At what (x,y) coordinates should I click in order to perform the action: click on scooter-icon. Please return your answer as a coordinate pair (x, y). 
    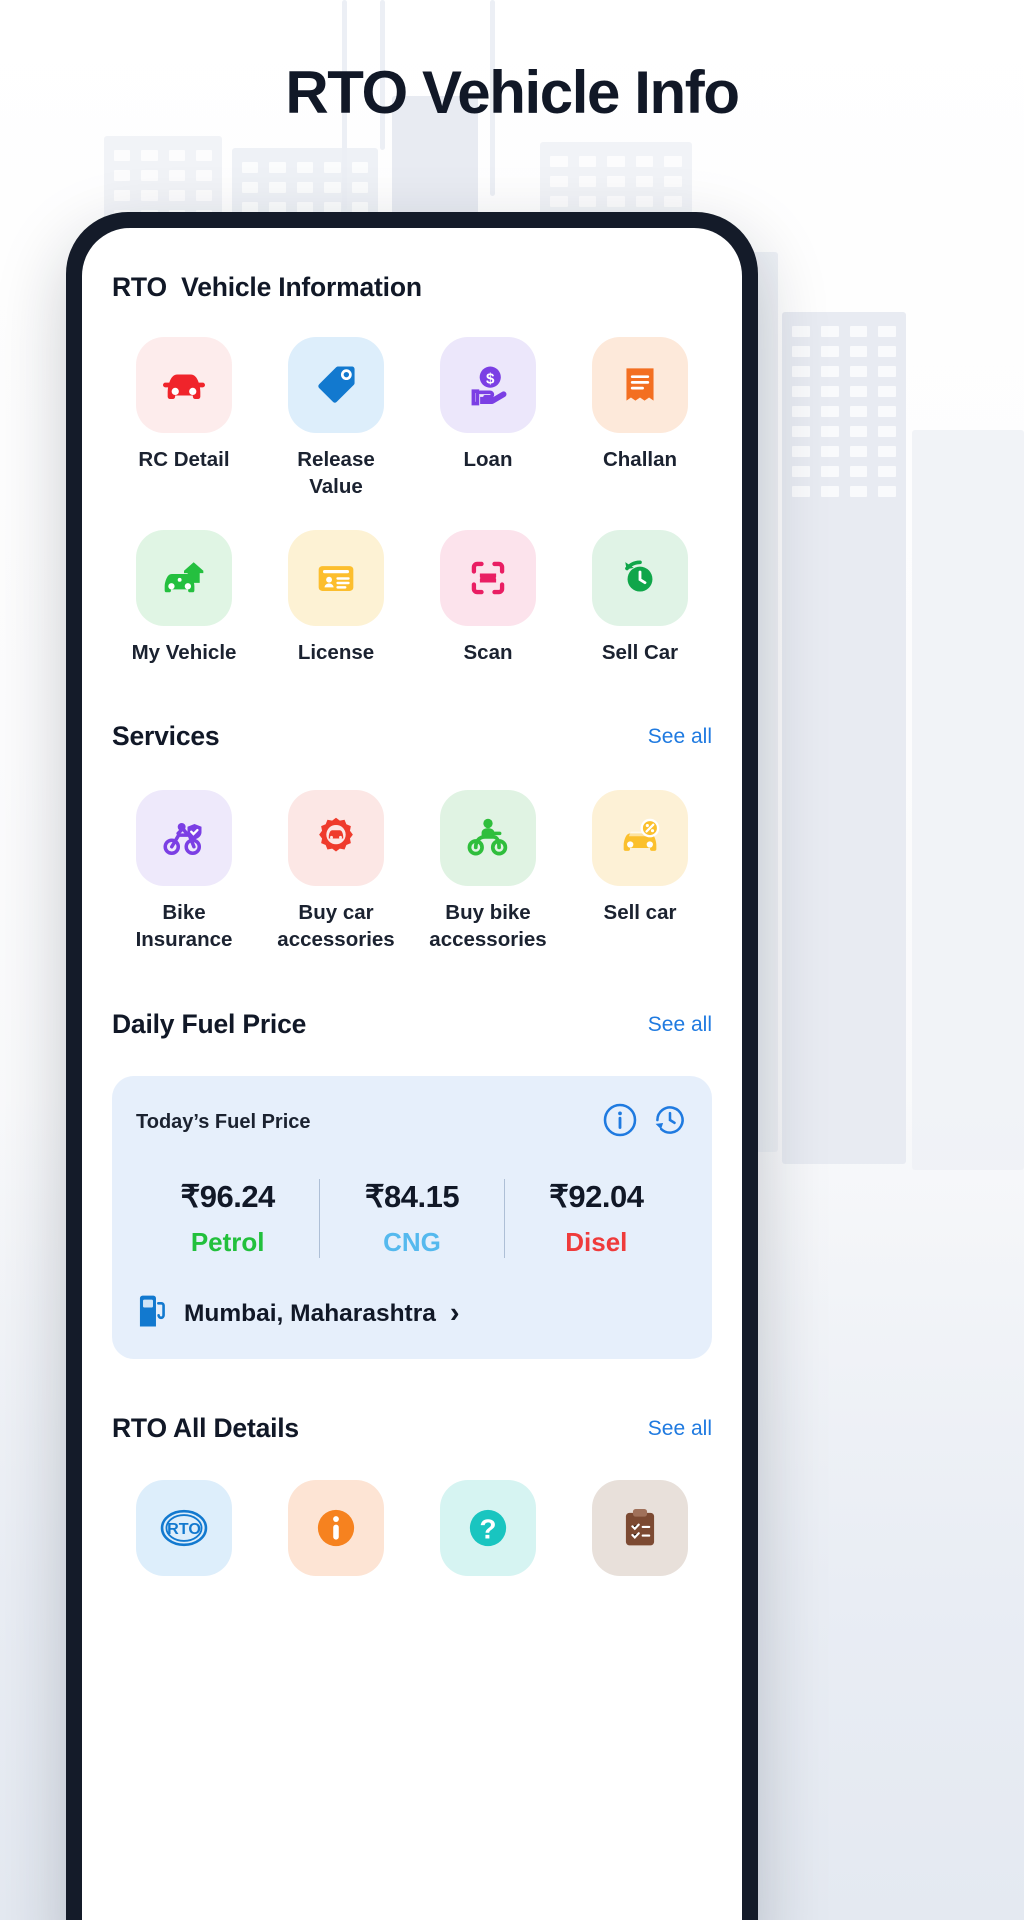
    Looking at the image, I should click on (488, 838).